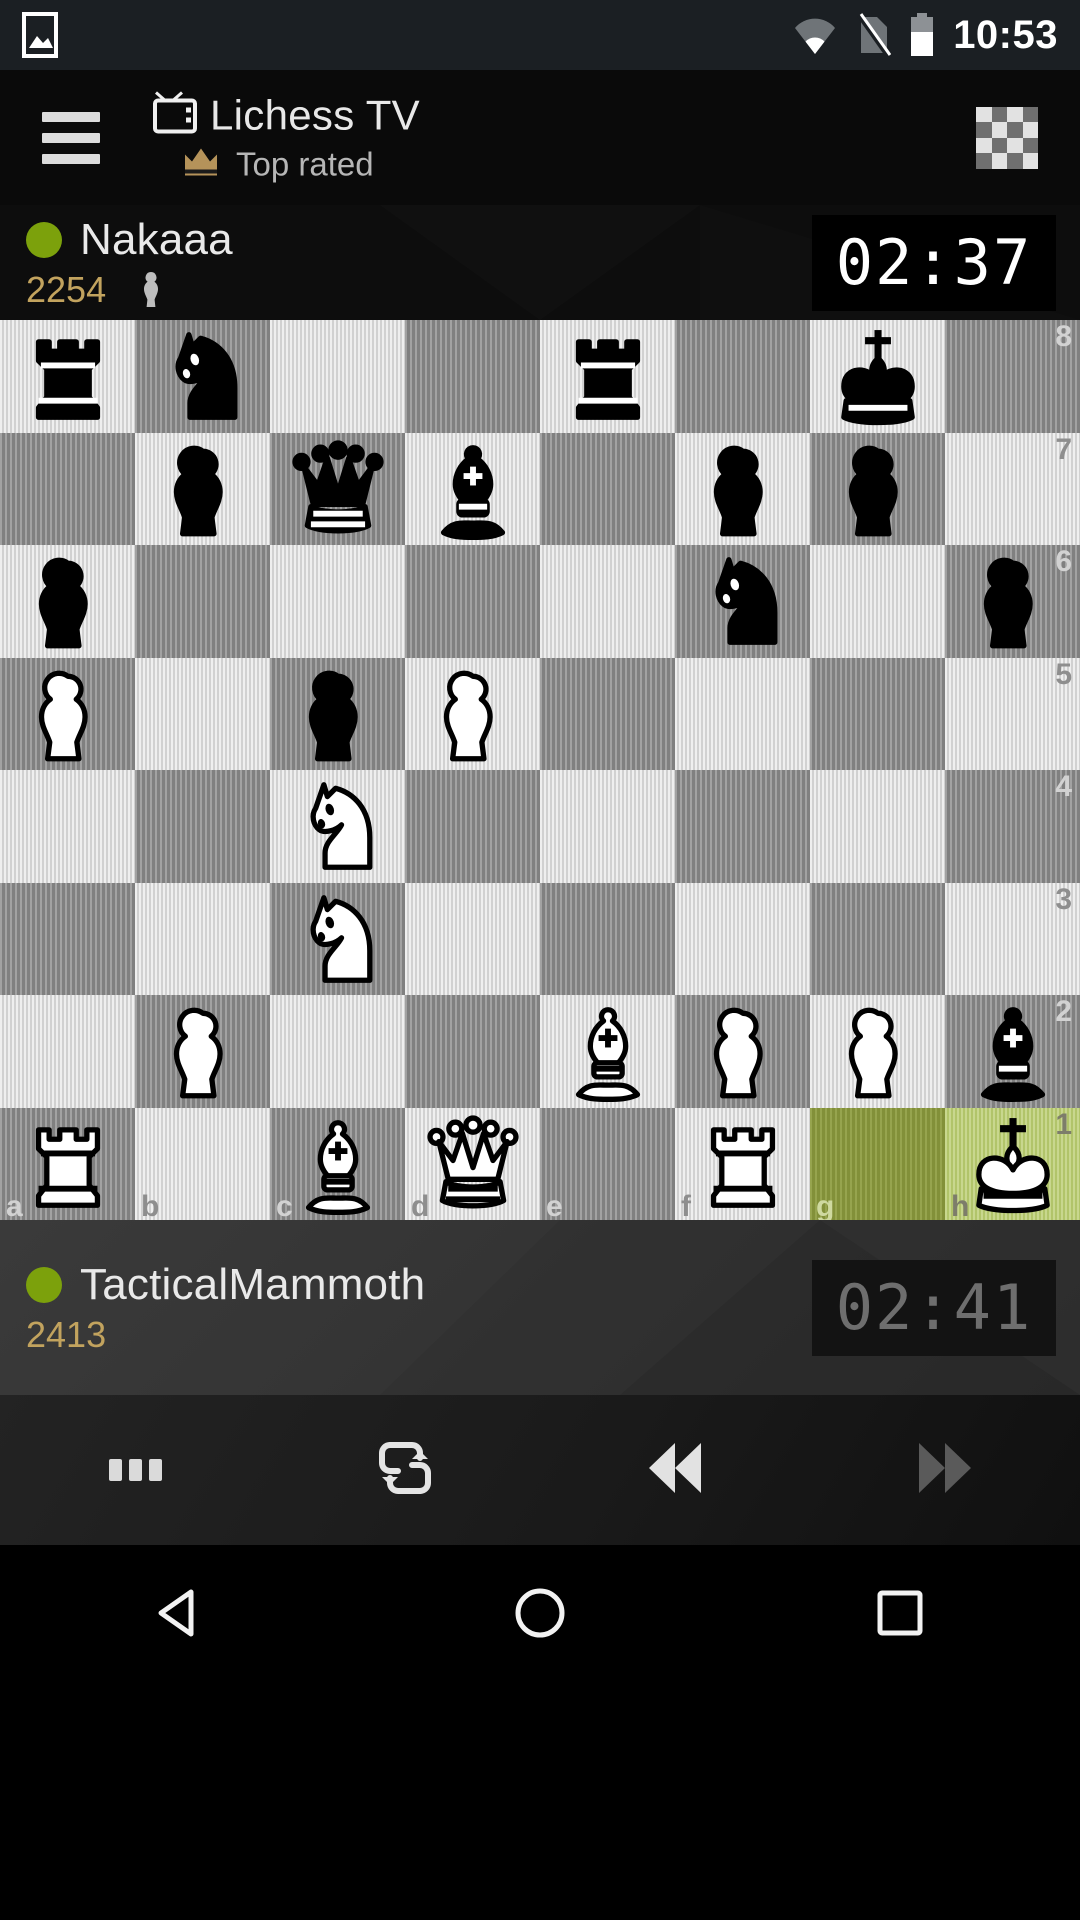 The image size is (1080, 1920). Describe the element at coordinates (202, 938) in the screenshot. I see `board-square-b3` at that location.